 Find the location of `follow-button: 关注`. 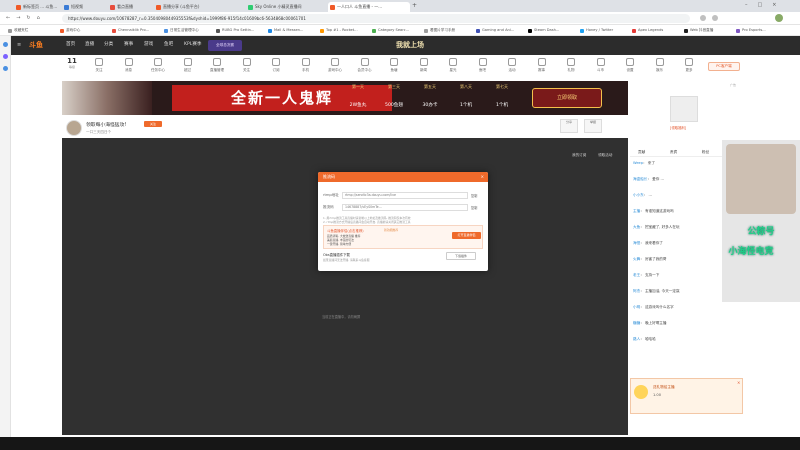

follow-button: 关注 is located at coordinates (153, 124).